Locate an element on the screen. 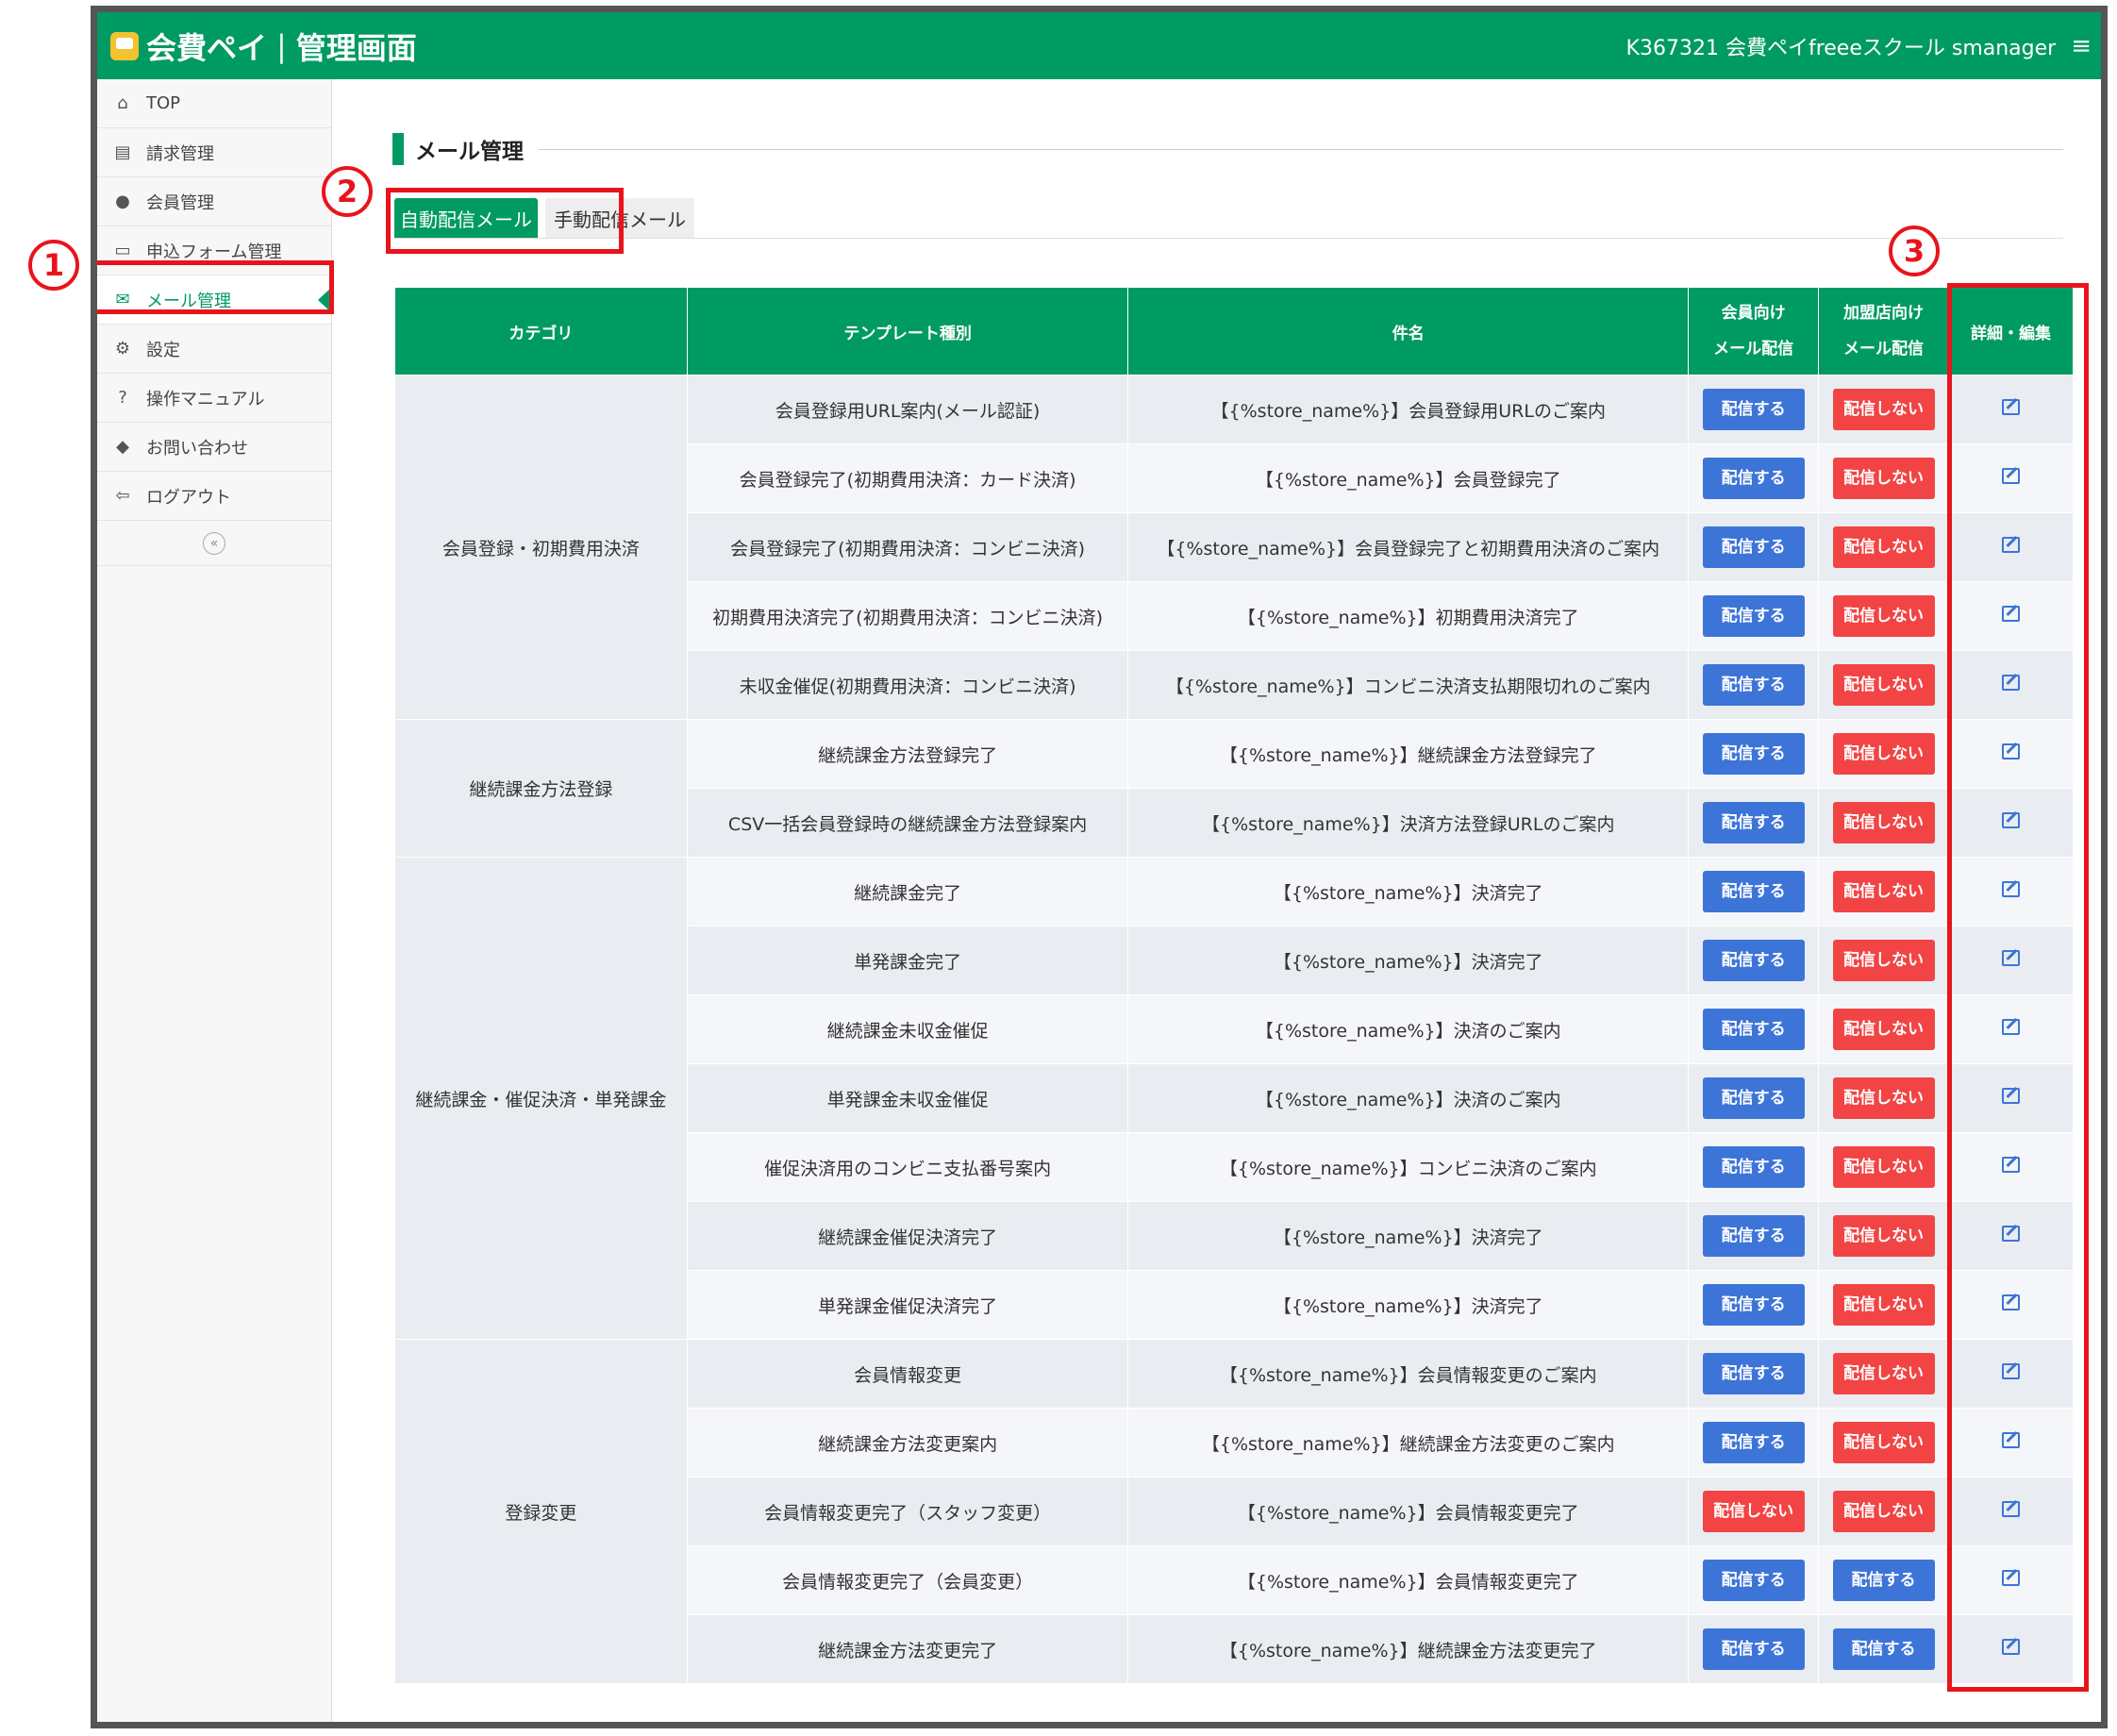  account-info: K367321 会費ペイfreeeスクール smanager ≡ is located at coordinates (1863, 46).